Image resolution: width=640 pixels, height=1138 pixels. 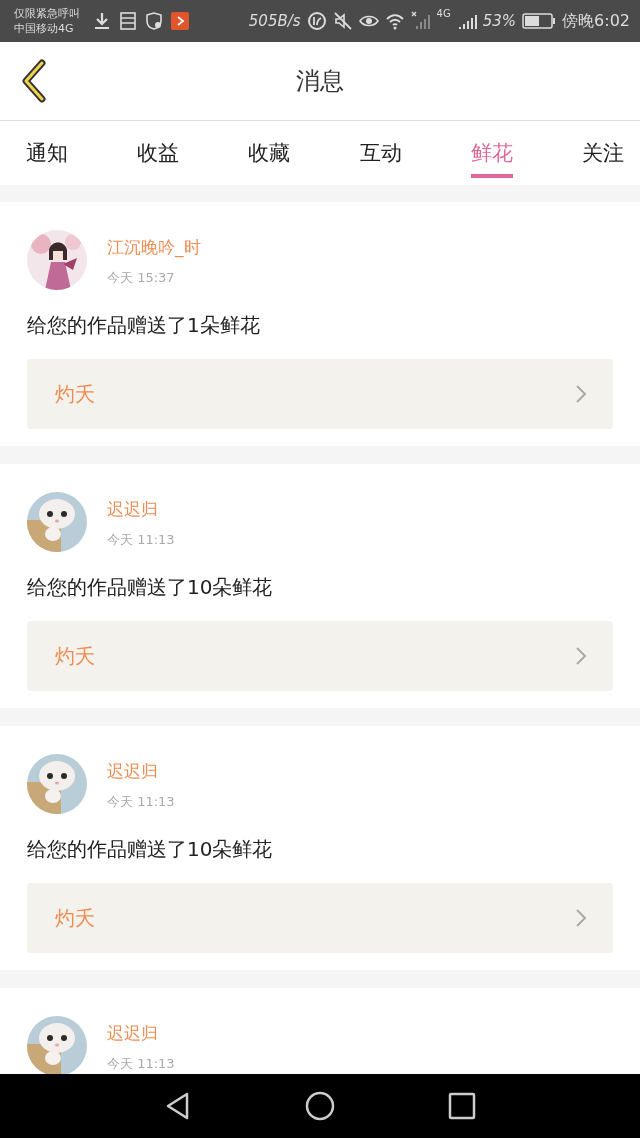 What do you see at coordinates (47, 155) in the screenshot?
I see `tab: 通知` at bounding box center [47, 155].